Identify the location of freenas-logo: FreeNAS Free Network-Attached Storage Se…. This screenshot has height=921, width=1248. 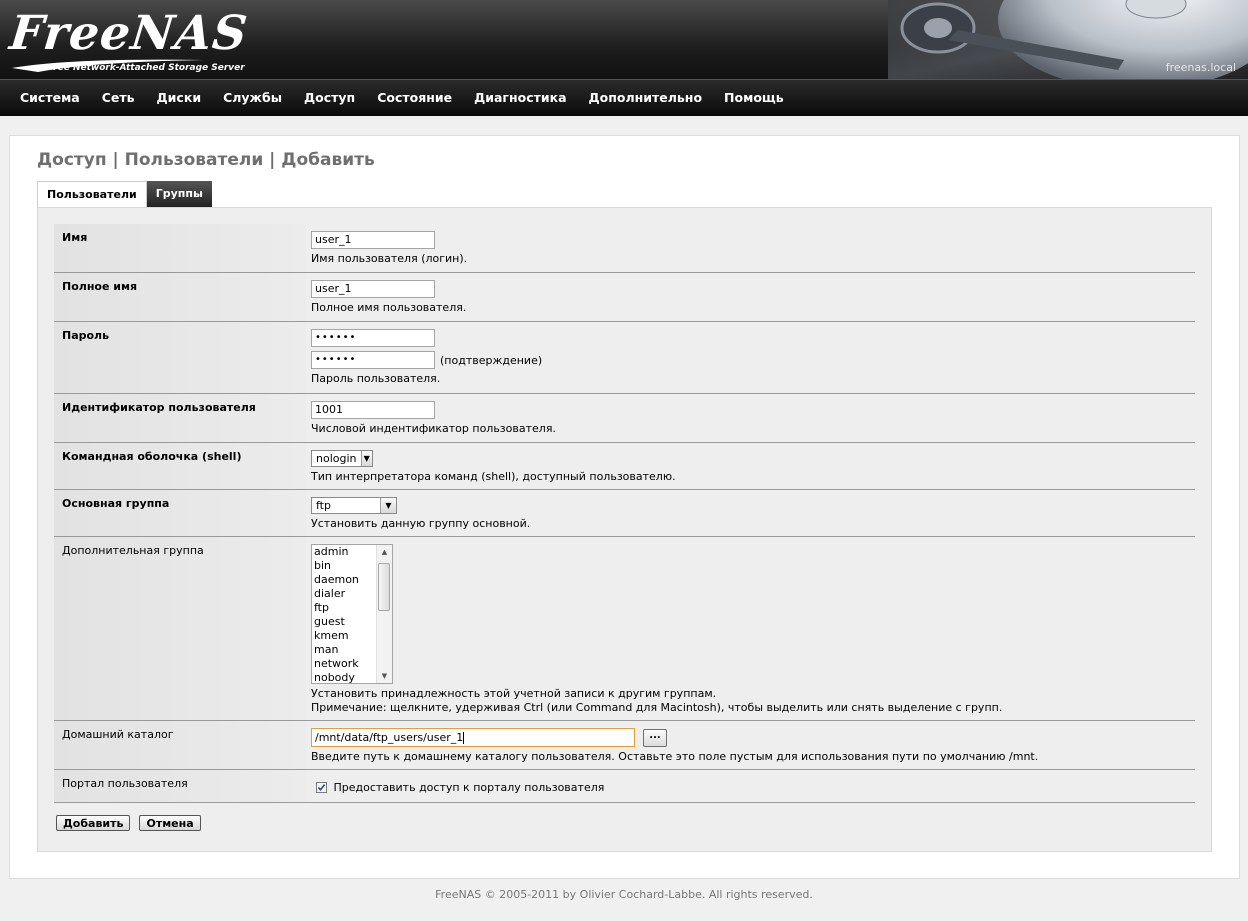
(129, 39).